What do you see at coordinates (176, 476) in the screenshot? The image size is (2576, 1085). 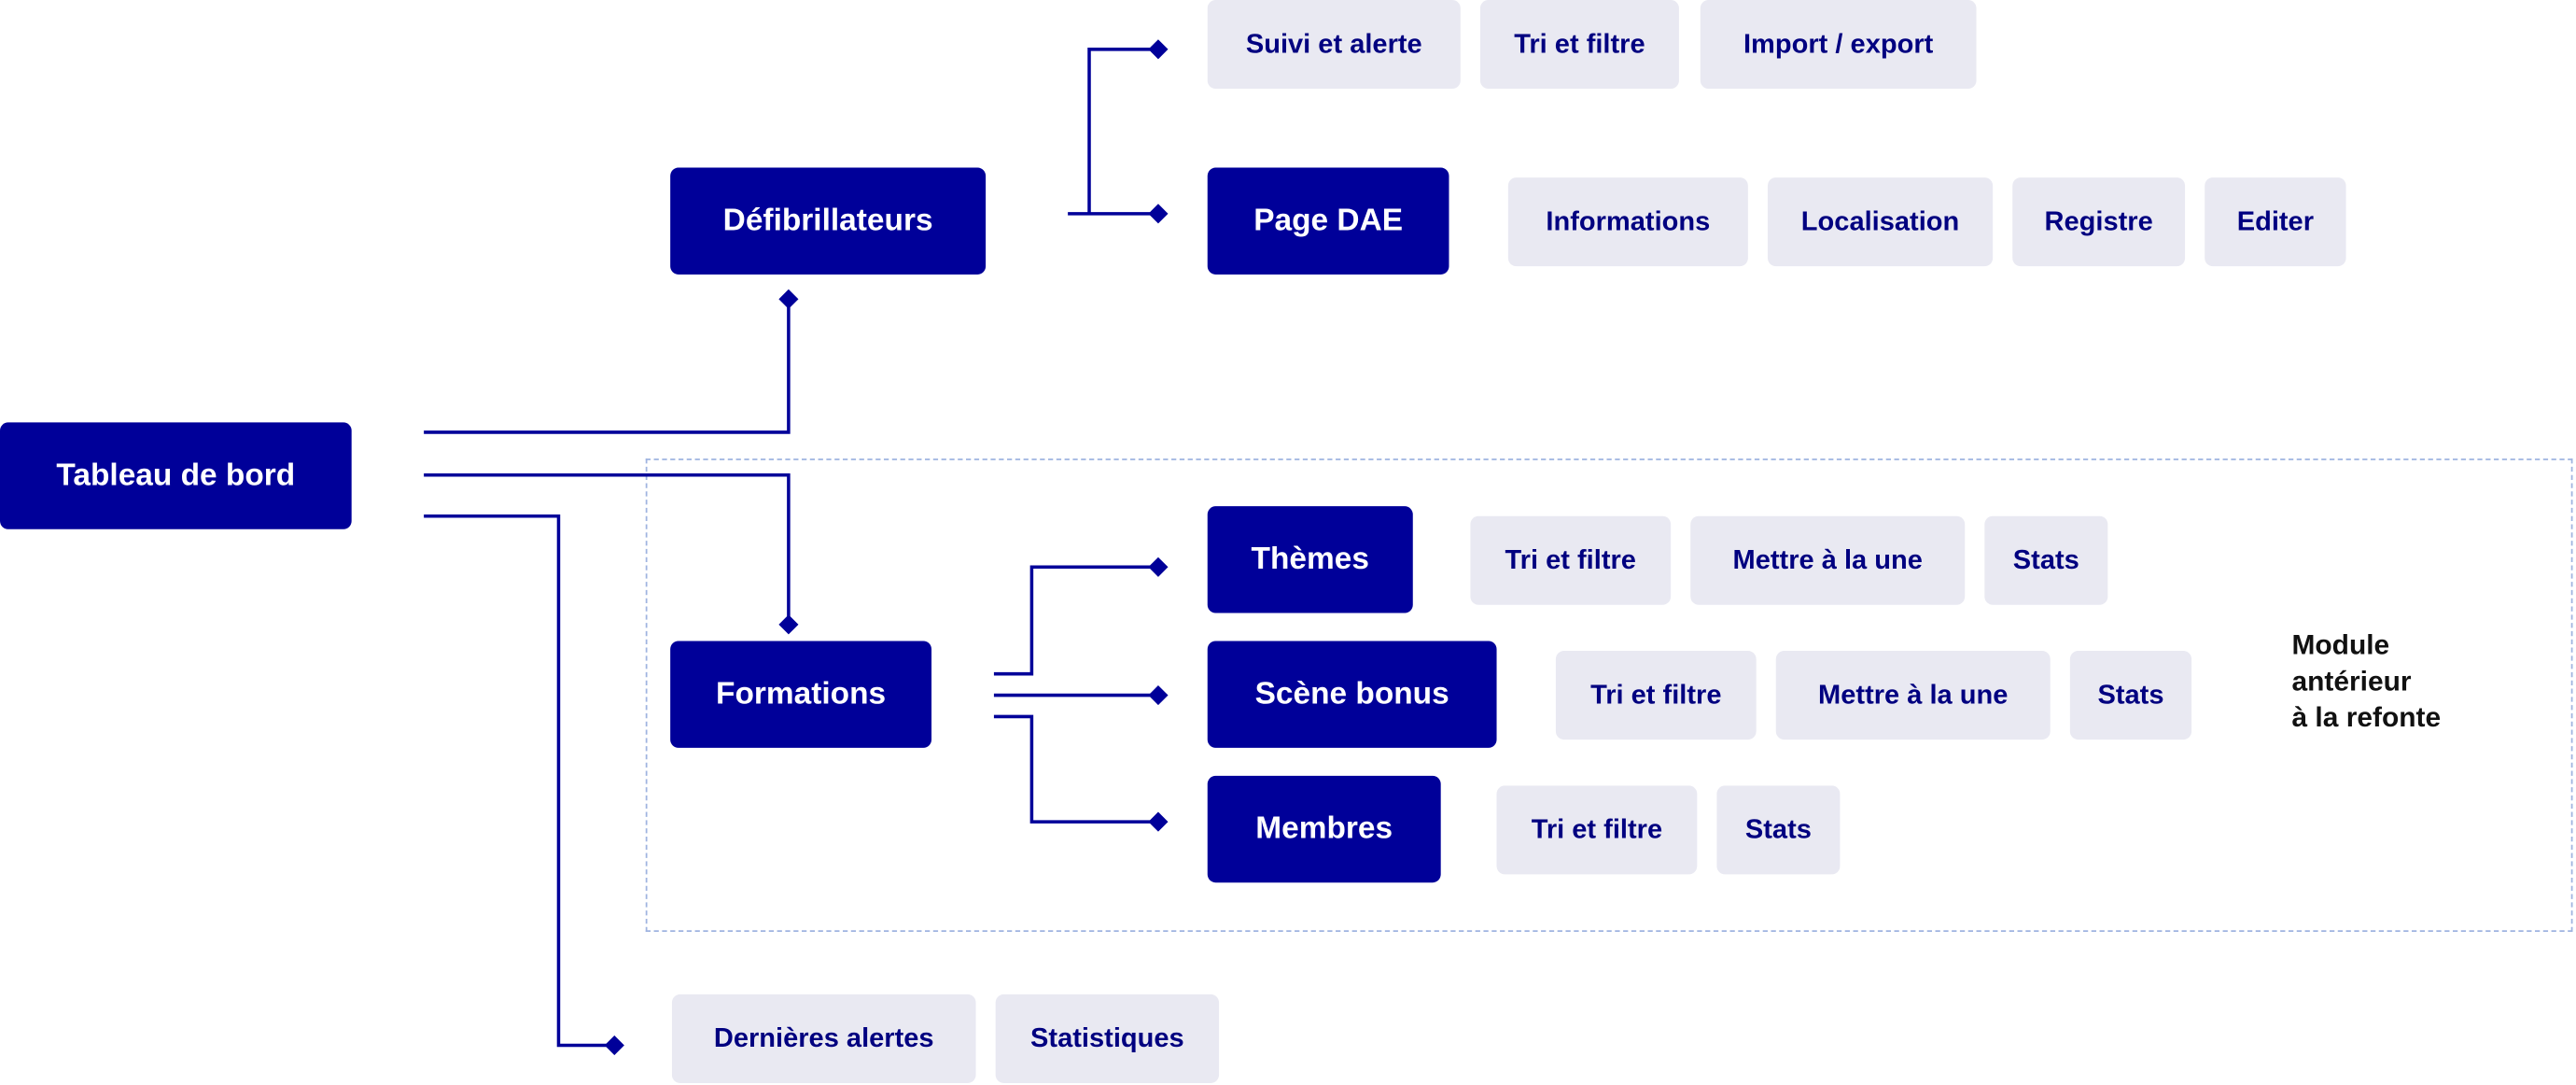 I see `node-tableau-de-bord: Tableau de bord` at bounding box center [176, 476].